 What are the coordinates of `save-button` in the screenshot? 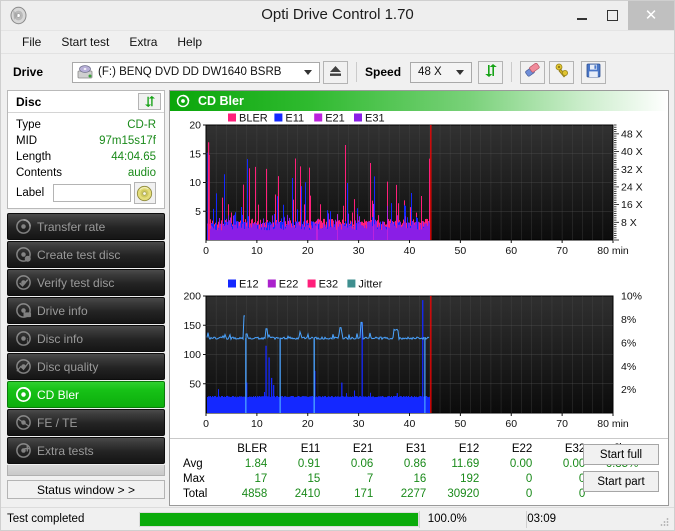 It's located at (594, 72).